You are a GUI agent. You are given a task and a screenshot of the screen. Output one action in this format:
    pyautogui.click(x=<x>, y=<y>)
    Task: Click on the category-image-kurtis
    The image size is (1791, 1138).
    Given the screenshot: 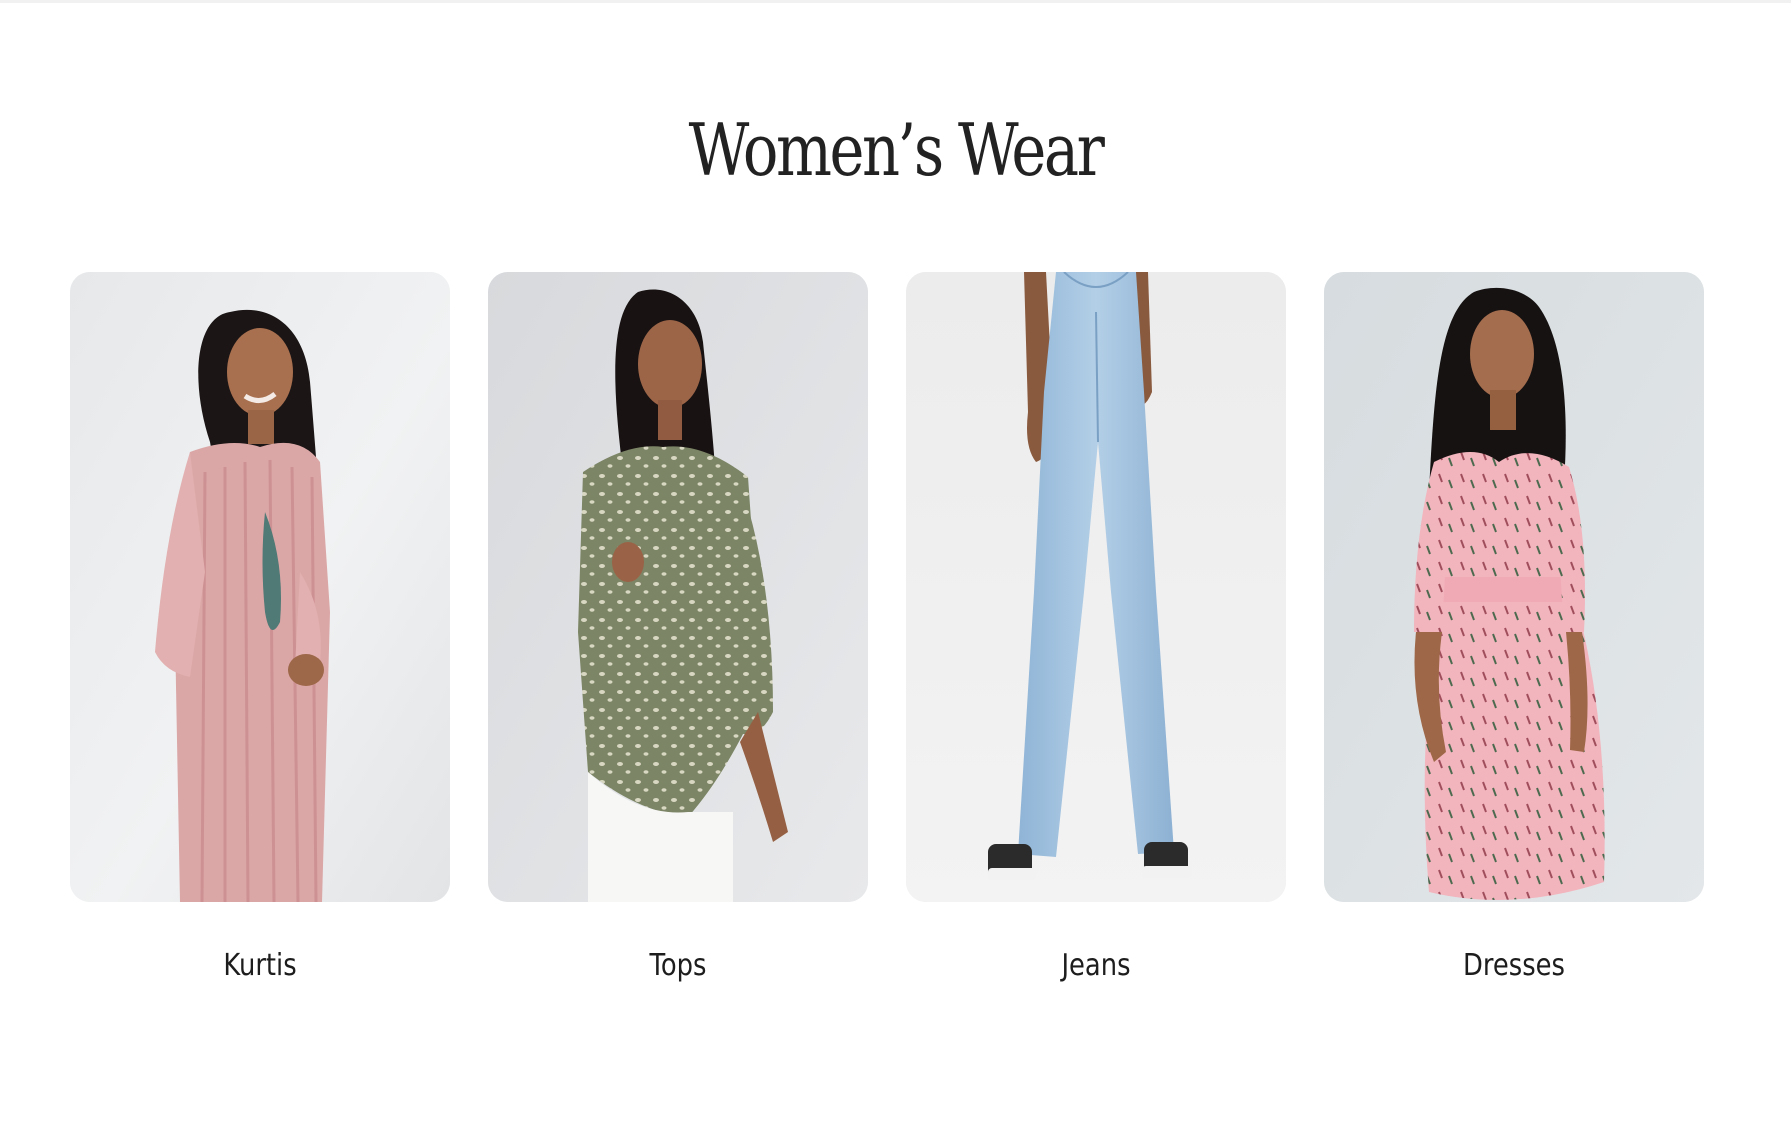 What is the action you would take?
    pyautogui.click(x=260, y=587)
    